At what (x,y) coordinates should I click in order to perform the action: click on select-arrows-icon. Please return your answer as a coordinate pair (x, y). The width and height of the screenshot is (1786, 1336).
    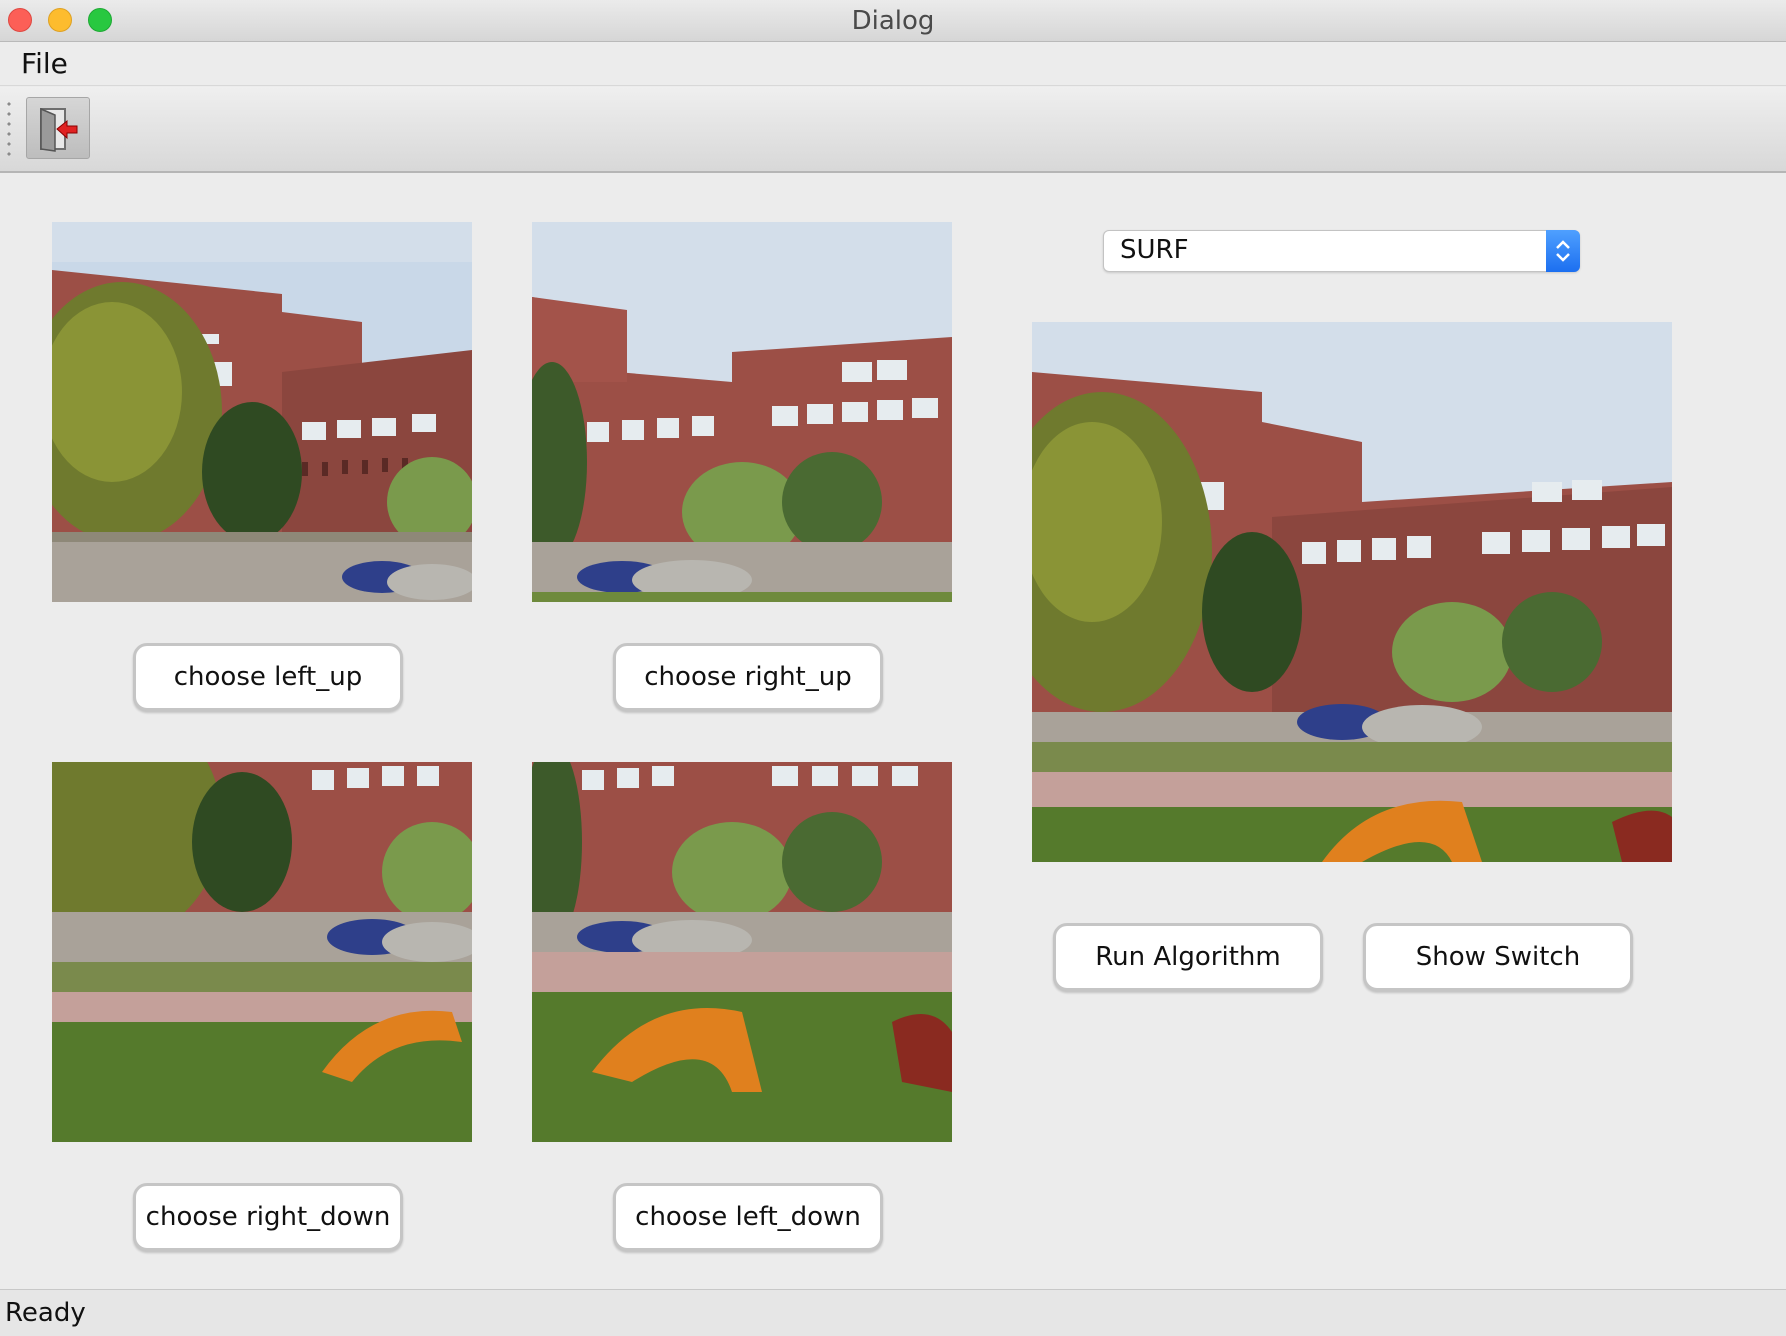
    Looking at the image, I should click on (1563, 251).